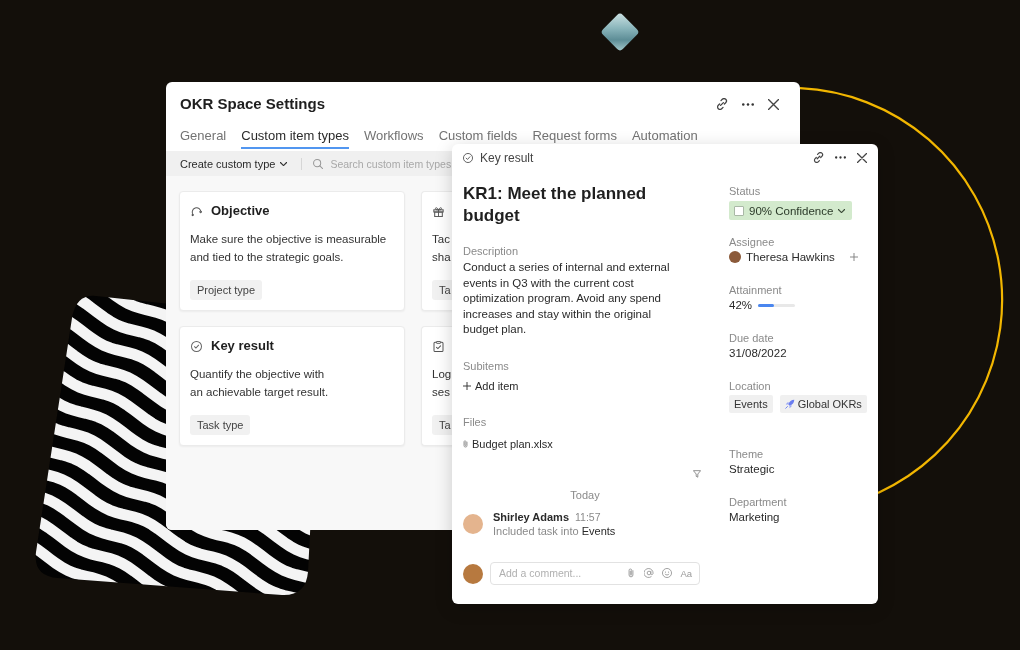 Image resolution: width=1020 pixels, height=650 pixels. Describe the element at coordinates (789, 404) in the screenshot. I see `rocket-icon` at that location.